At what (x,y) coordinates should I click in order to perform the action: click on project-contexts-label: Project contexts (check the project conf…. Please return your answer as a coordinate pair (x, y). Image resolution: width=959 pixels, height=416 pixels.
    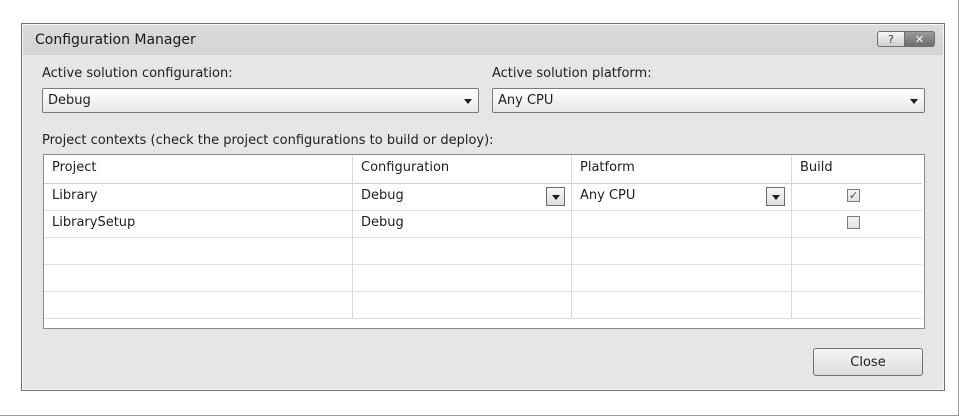
    Looking at the image, I should click on (268, 140).